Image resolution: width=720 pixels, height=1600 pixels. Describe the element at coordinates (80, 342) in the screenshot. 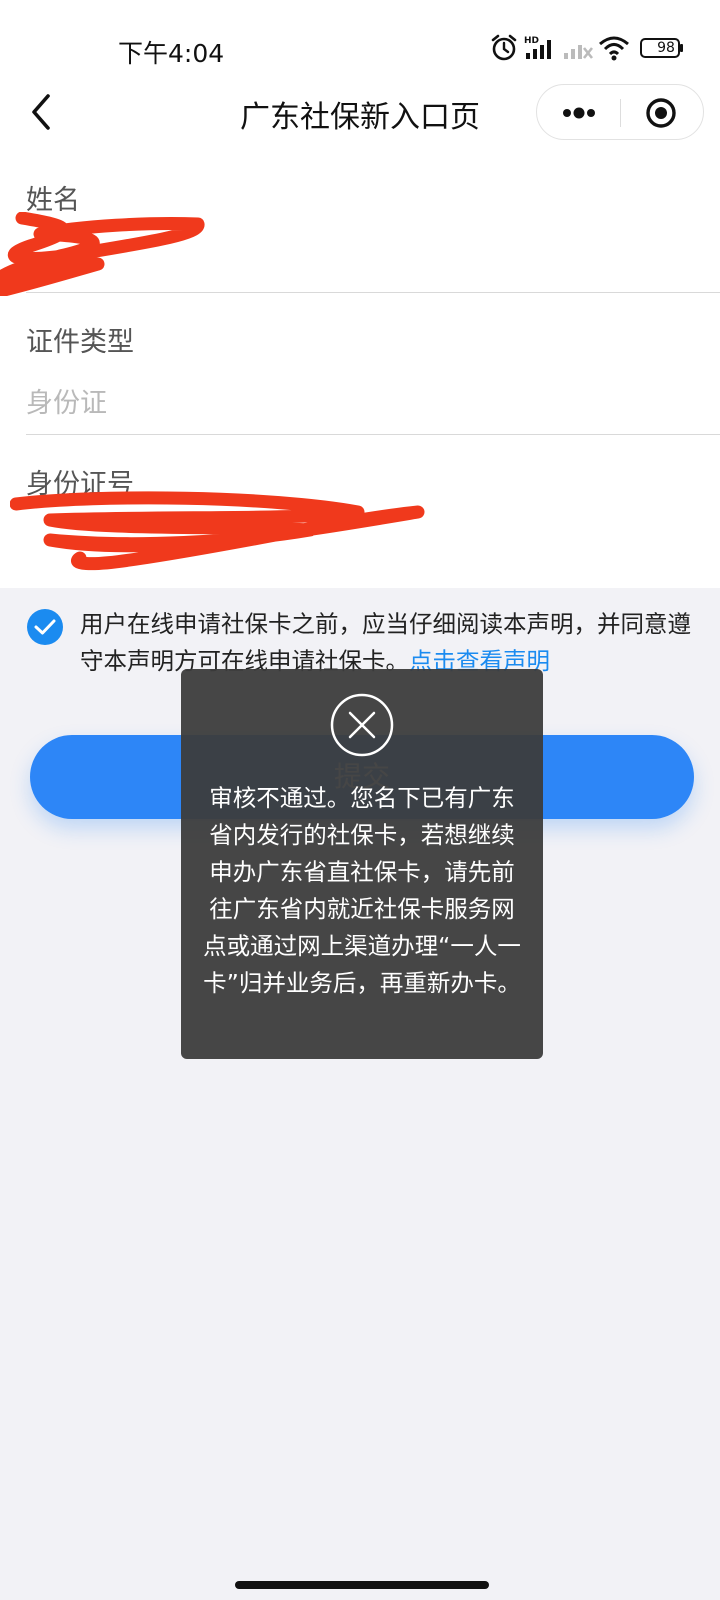

I see `id-type-label: 证件类型` at that location.